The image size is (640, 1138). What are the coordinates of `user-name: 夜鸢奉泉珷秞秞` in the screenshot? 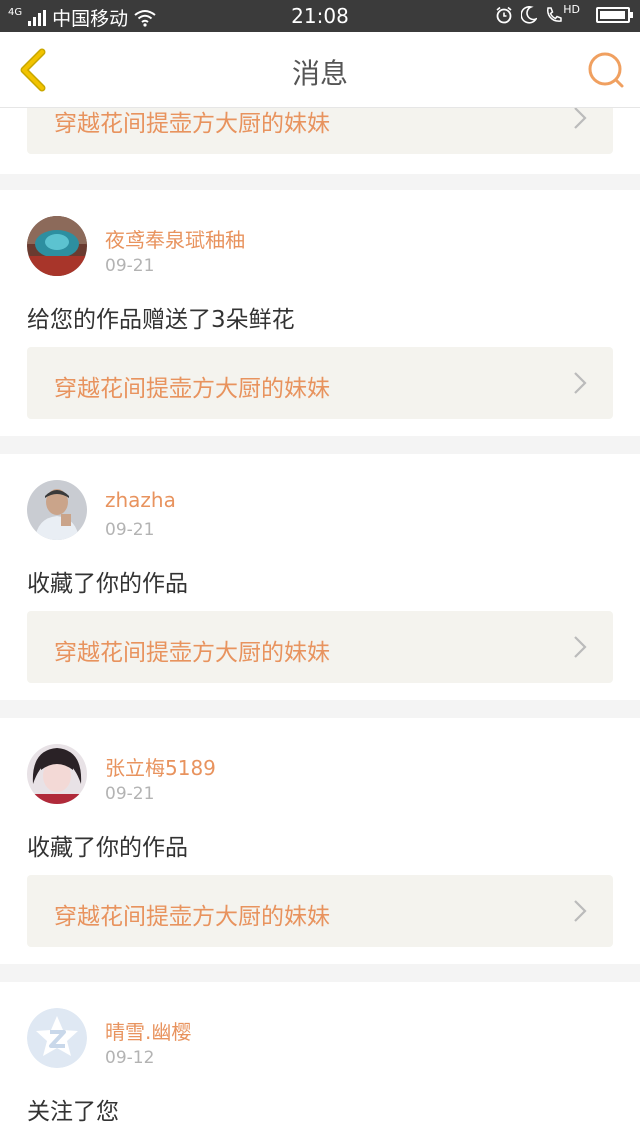 It's located at (175, 238).